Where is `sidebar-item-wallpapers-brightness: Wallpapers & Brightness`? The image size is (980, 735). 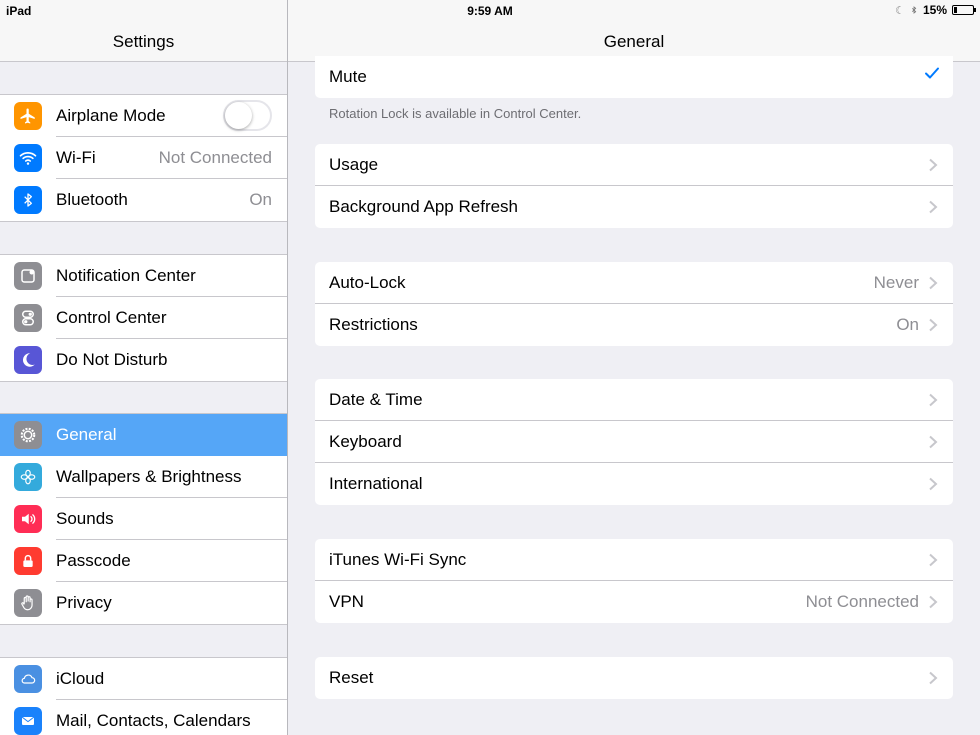
sidebar-item-wallpapers-brightness: Wallpapers & Brightness is located at coordinates (143, 477).